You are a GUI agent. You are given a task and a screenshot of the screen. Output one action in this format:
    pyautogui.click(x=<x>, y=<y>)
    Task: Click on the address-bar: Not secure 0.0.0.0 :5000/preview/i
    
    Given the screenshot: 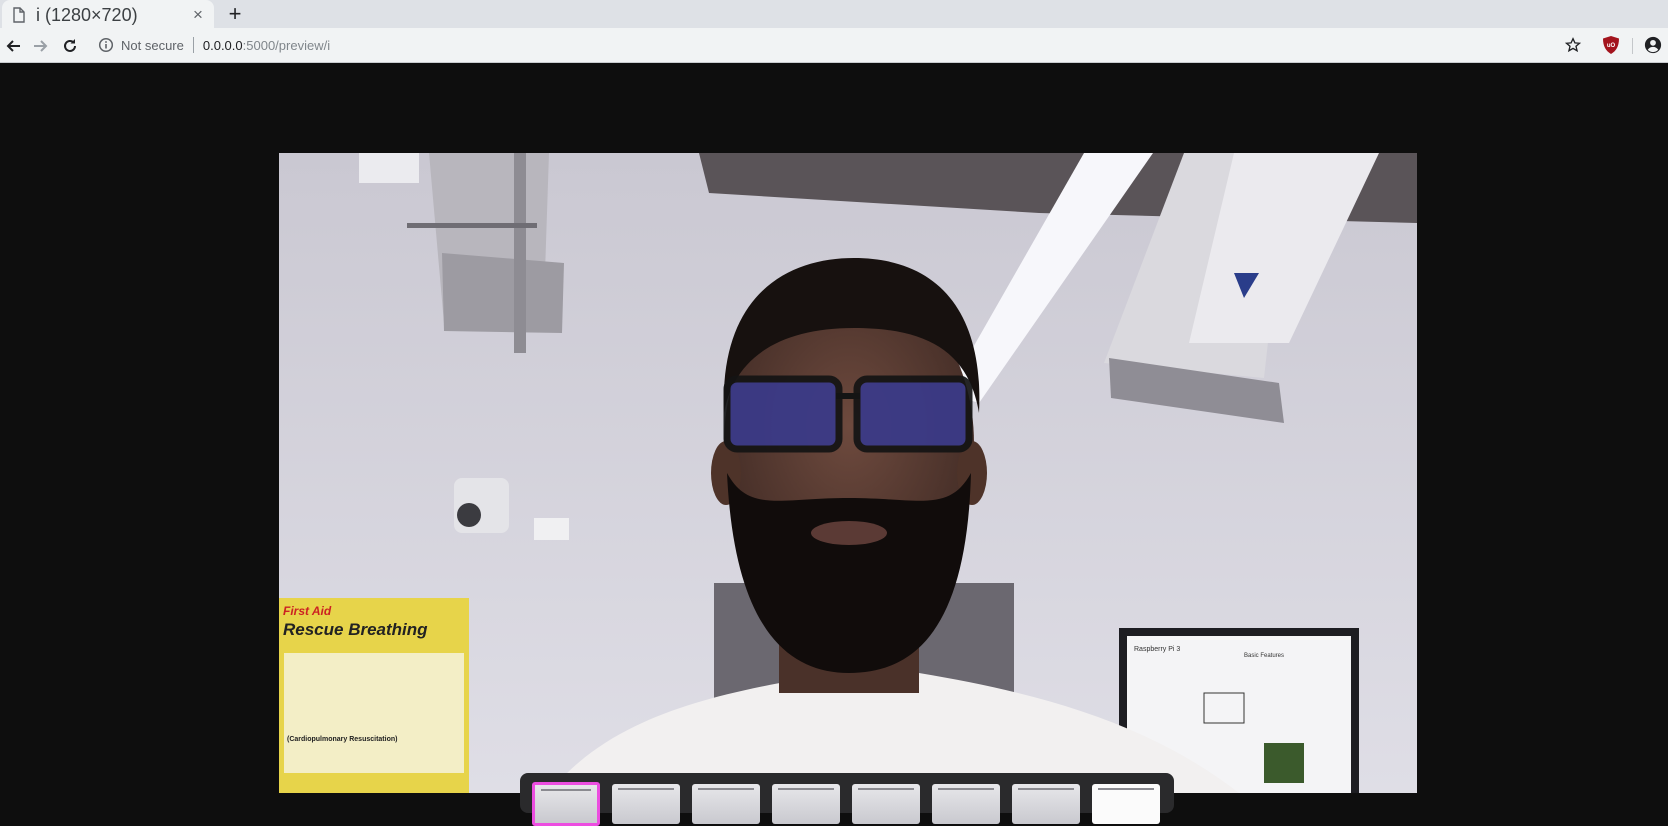 What is the action you would take?
    pyautogui.click(x=832, y=45)
    